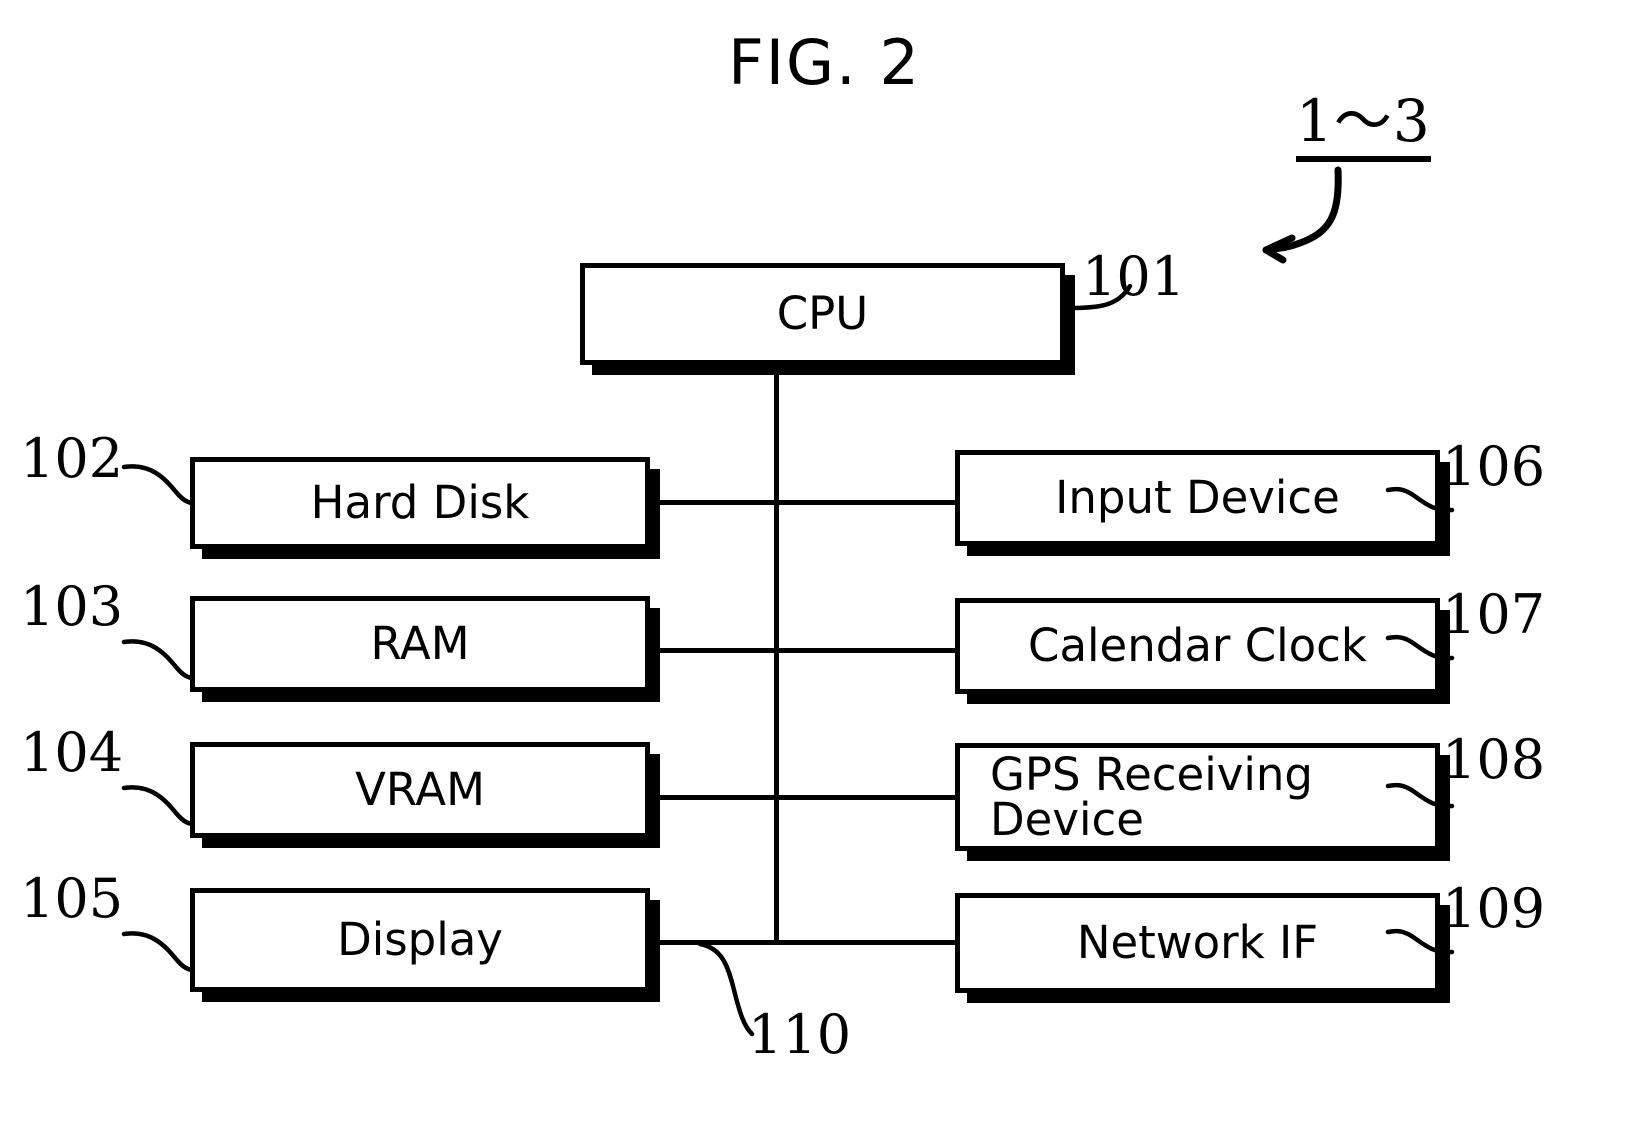 The height and width of the screenshot is (1128, 1649). I want to click on block-cpu-label: CPU, so click(822, 314).